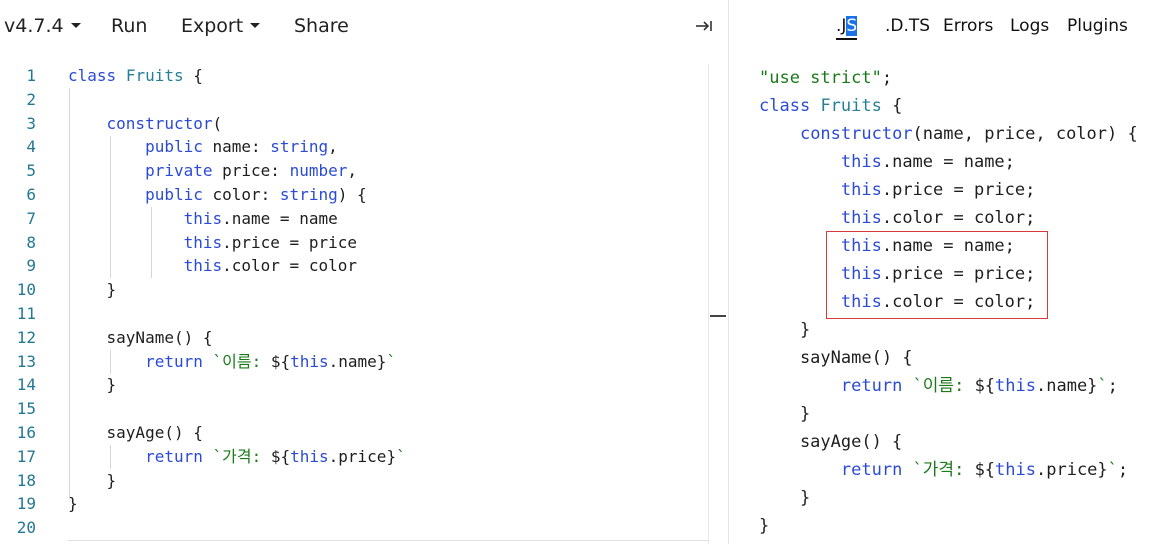 This screenshot has width=1163, height=544. Describe the element at coordinates (31, 147) in the screenshot. I see `line-number: 4` at that location.